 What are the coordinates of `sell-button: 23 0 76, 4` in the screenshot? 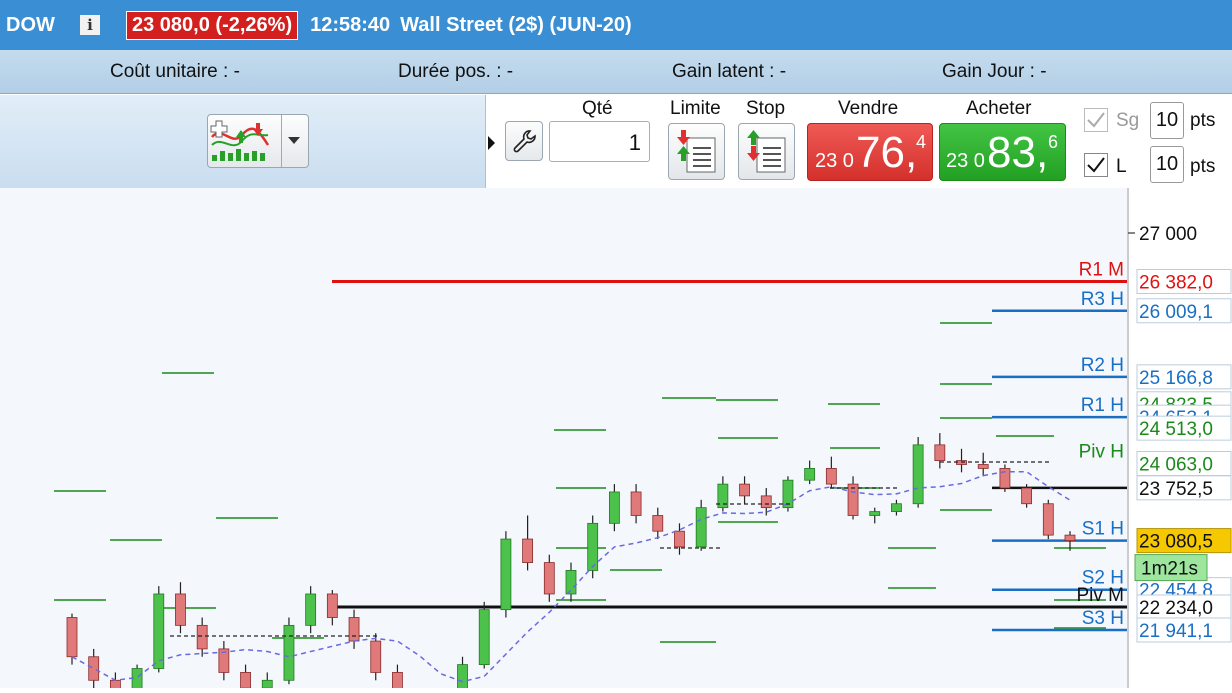 It's located at (870, 152).